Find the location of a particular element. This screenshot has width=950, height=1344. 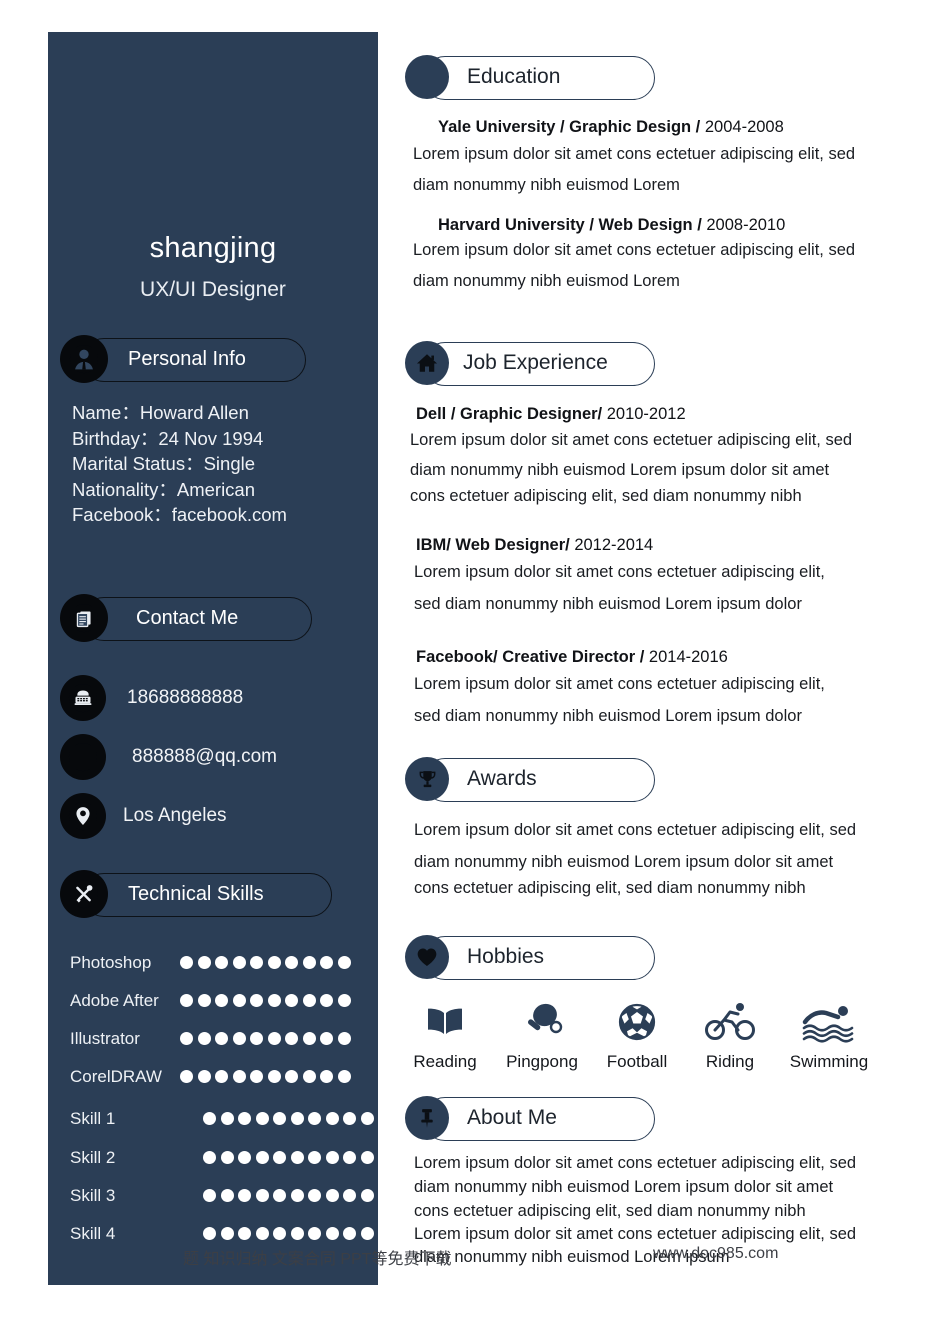

skill-label: Skill 3 is located at coordinates (93, 1195).